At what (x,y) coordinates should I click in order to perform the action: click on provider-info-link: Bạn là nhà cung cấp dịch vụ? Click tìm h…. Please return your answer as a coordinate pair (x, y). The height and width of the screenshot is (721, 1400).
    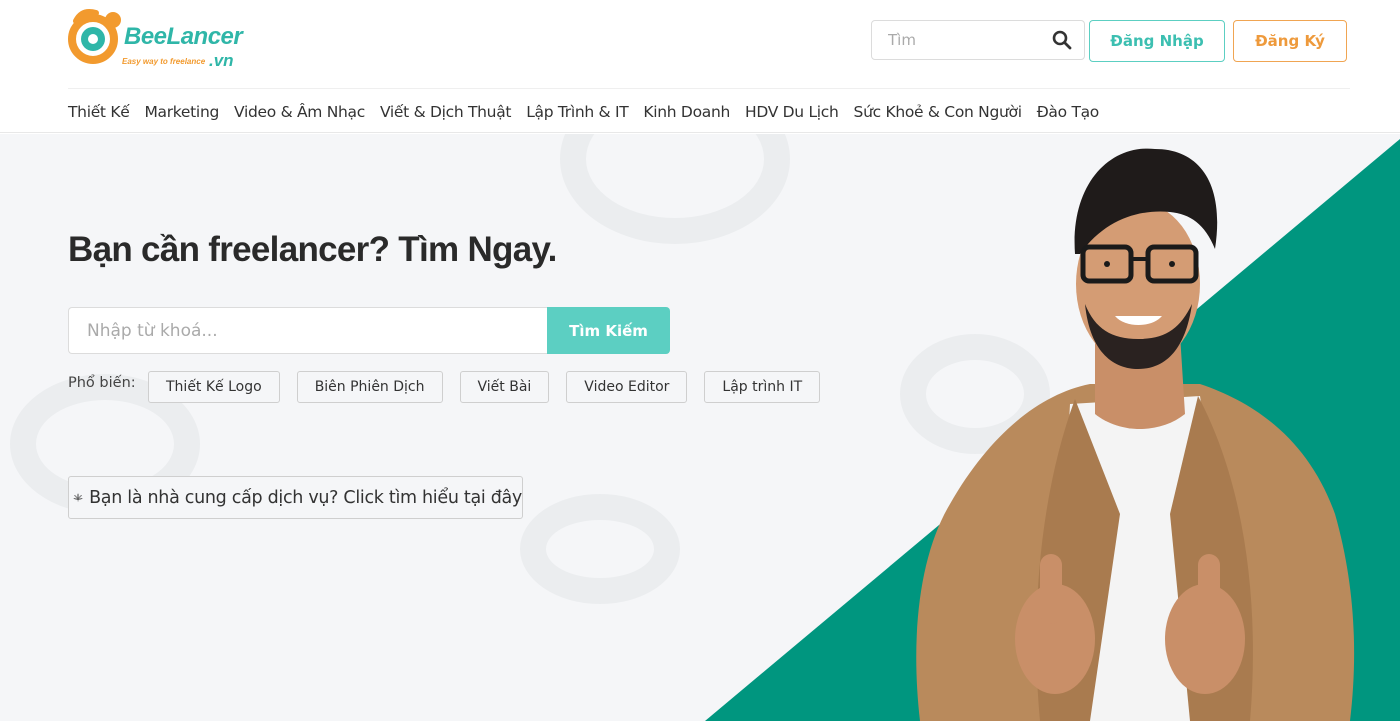
    Looking at the image, I should click on (295, 497).